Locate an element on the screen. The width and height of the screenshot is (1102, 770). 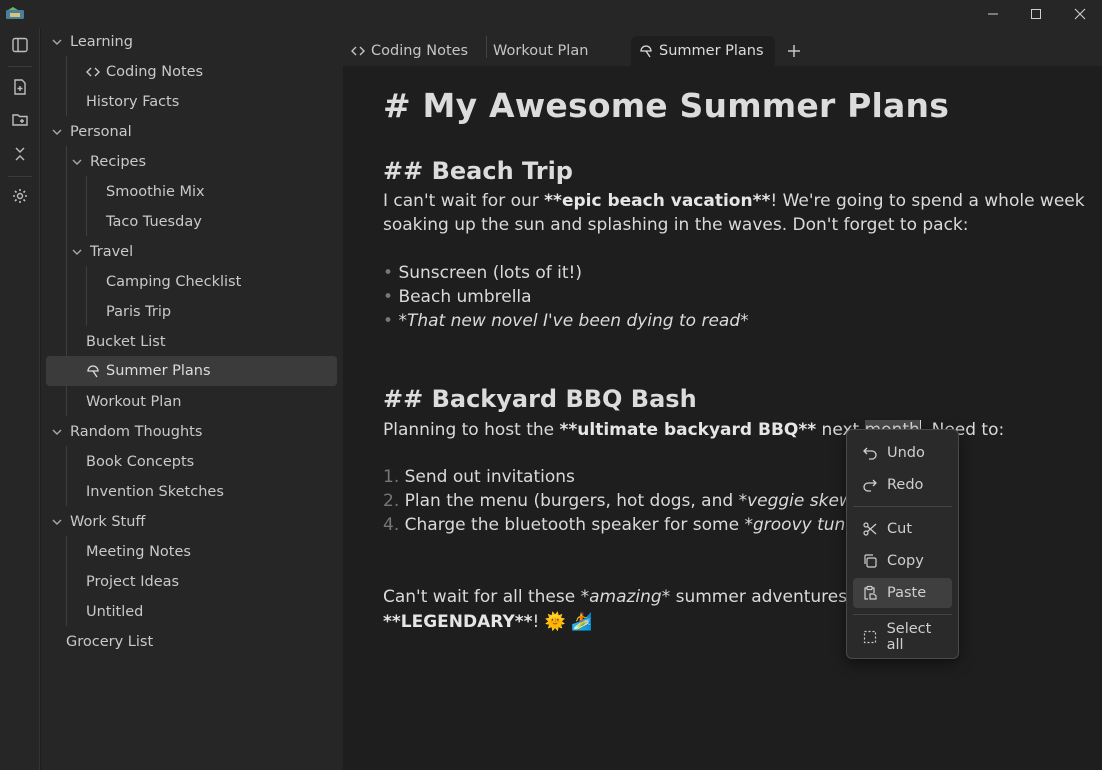
menu-item-copy: Copy is located at coordinates (902, 561).